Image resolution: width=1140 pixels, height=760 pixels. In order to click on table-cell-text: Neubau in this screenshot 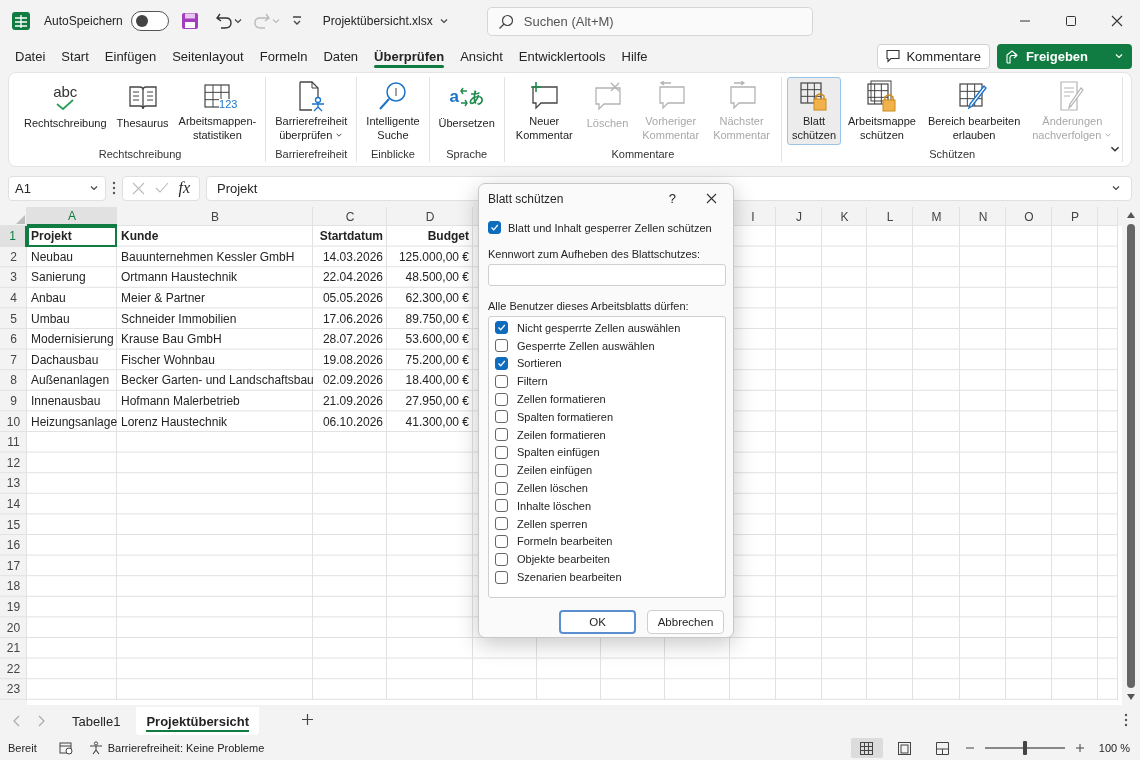, I will do `click(52, 257)`.